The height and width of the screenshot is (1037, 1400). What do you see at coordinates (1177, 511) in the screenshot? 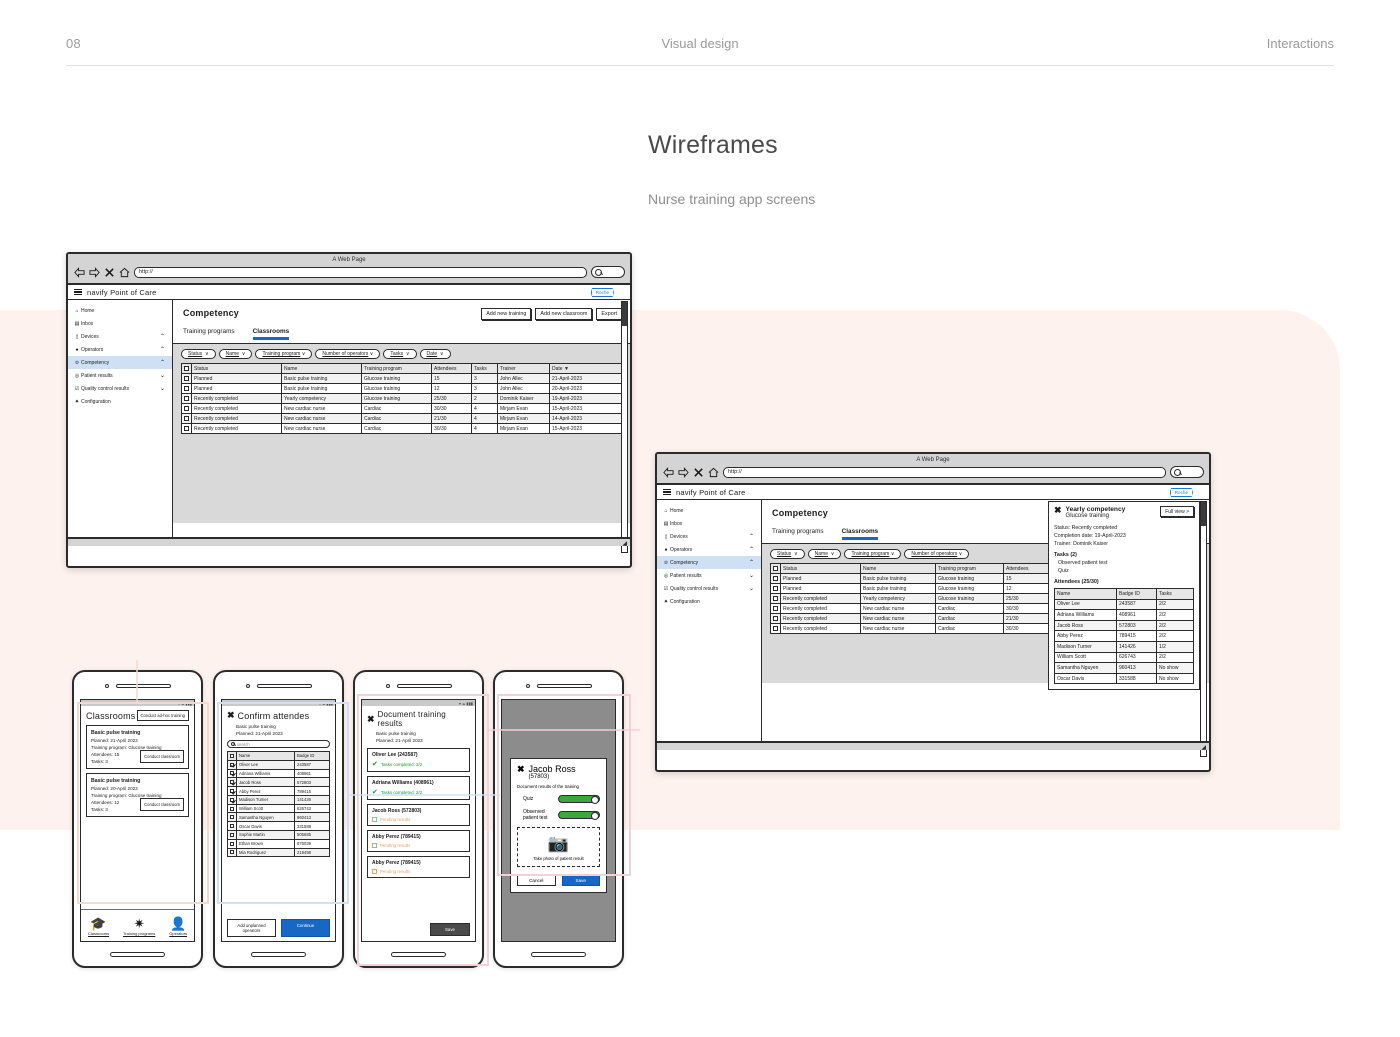
I see `full-view-button: Full view >` at bounding box center [1177, 511].